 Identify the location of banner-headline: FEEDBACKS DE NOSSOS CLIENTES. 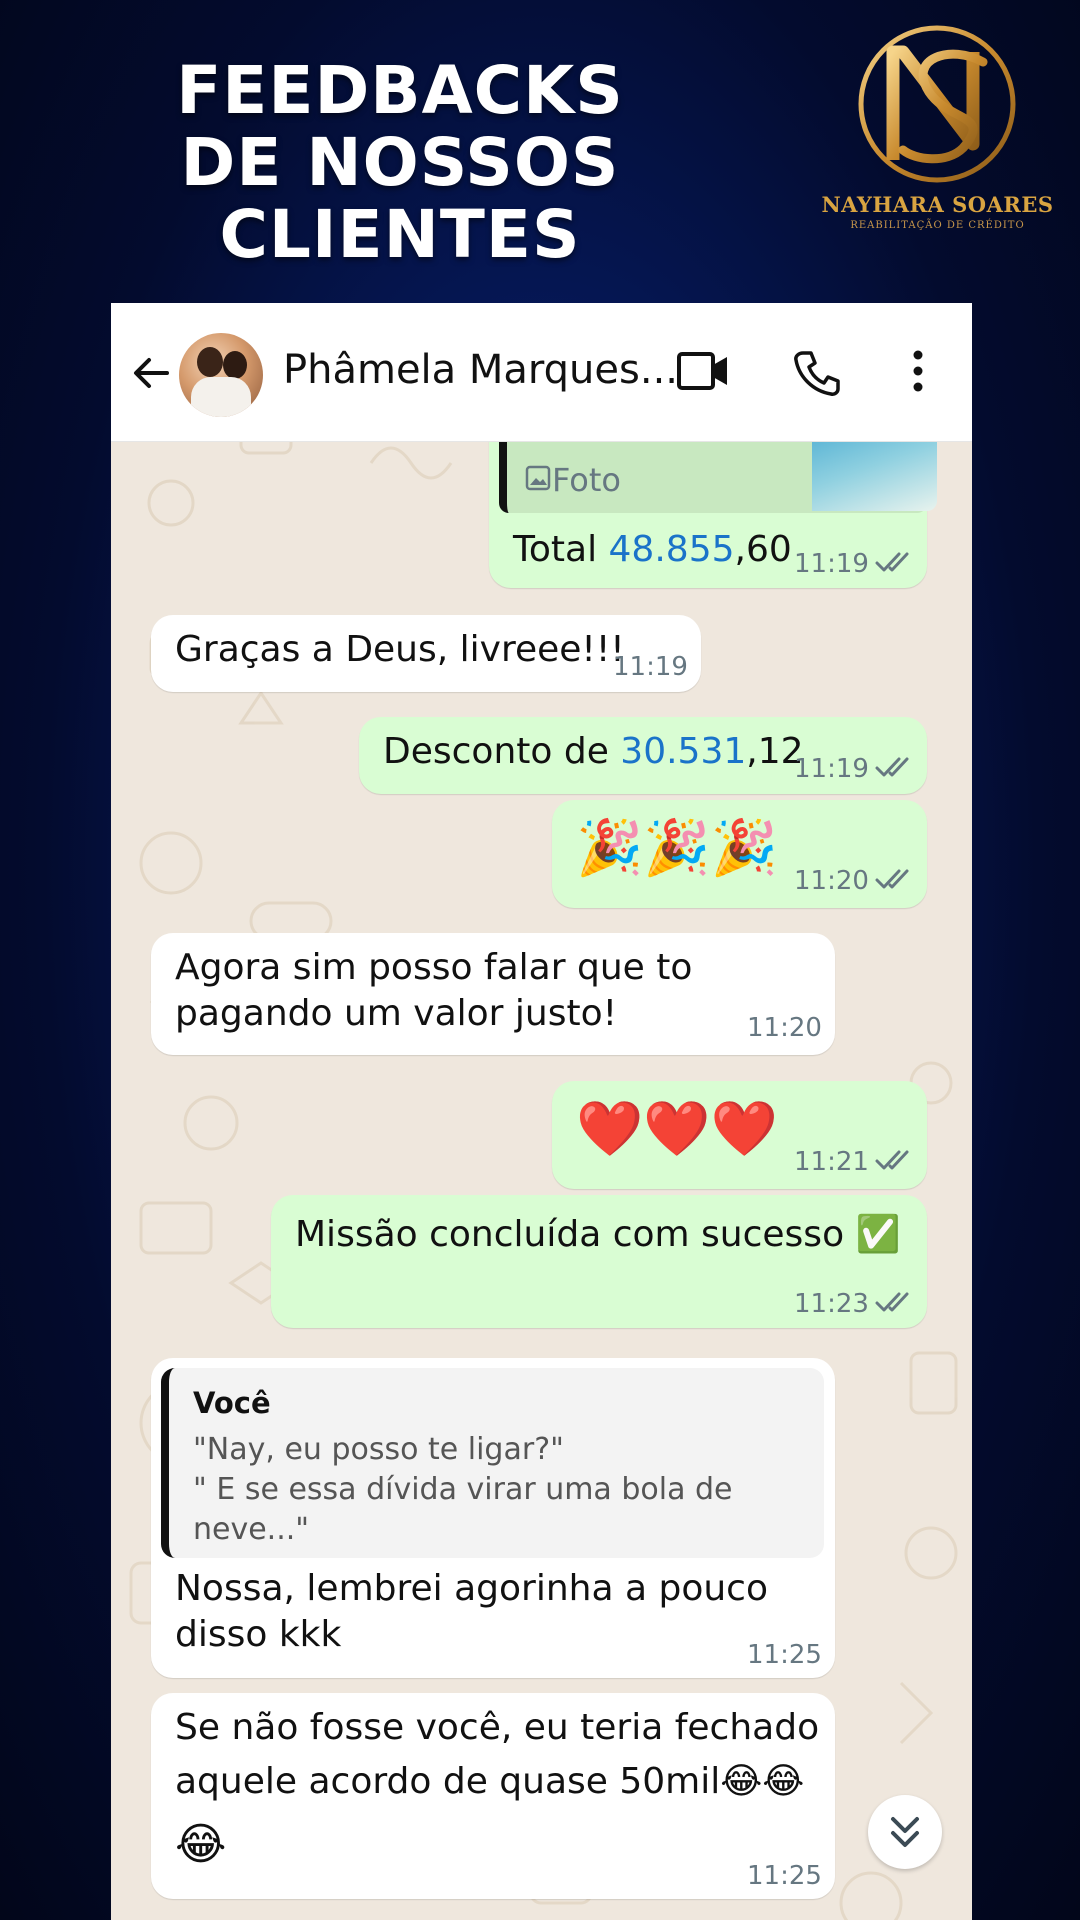
(400, 163).